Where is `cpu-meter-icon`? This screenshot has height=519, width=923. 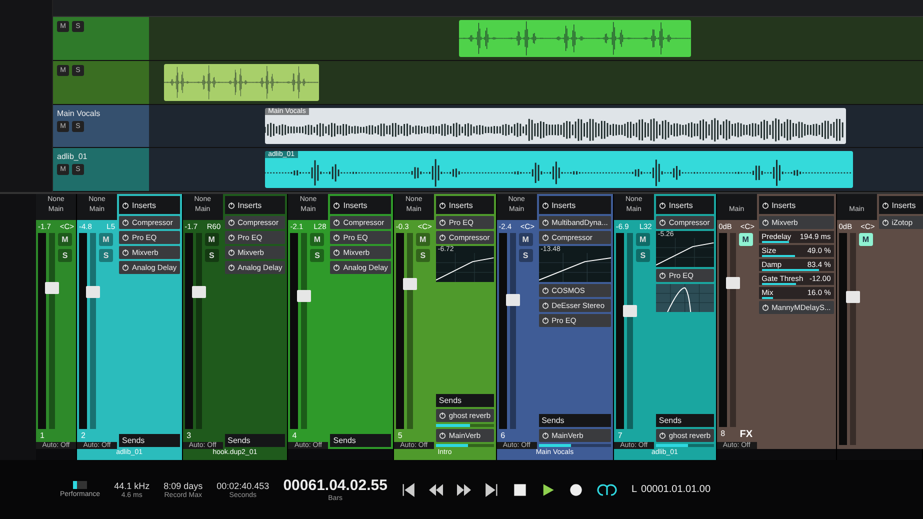
cpu-meter-icon is located at coordinates (80, 485).